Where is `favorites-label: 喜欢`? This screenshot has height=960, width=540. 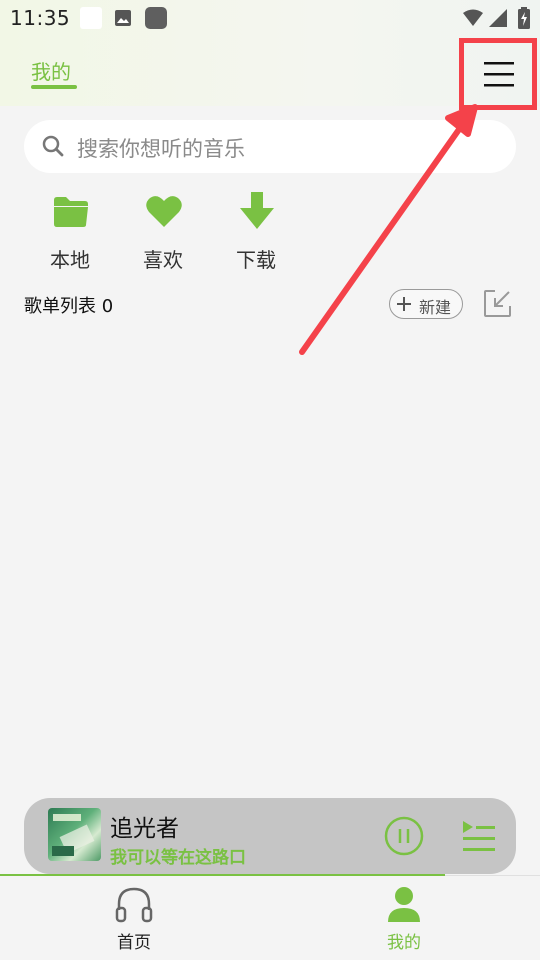 favorites-label: 喜欢 is located at coordinates (163, 260).